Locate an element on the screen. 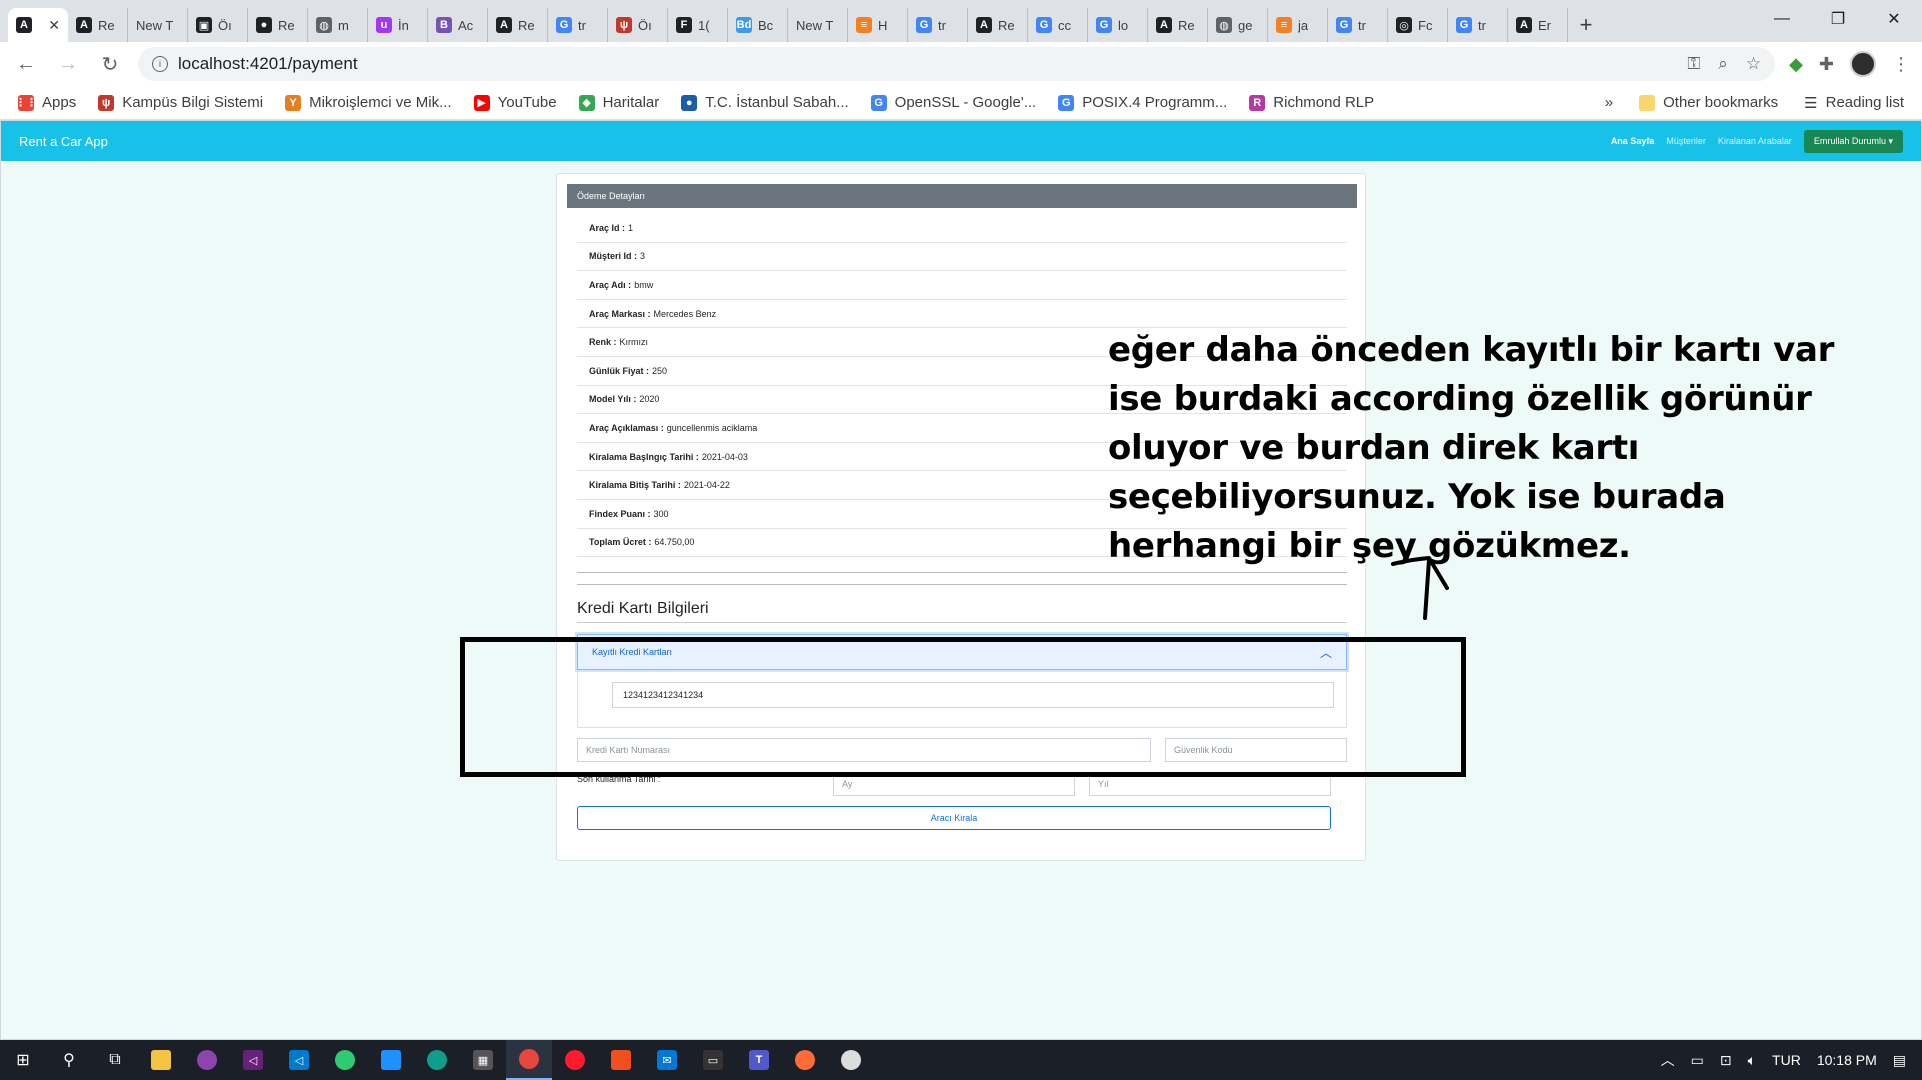 This screenshot has height=1080, width=1922. angular-icon: A is located at coordinates (504, 25).